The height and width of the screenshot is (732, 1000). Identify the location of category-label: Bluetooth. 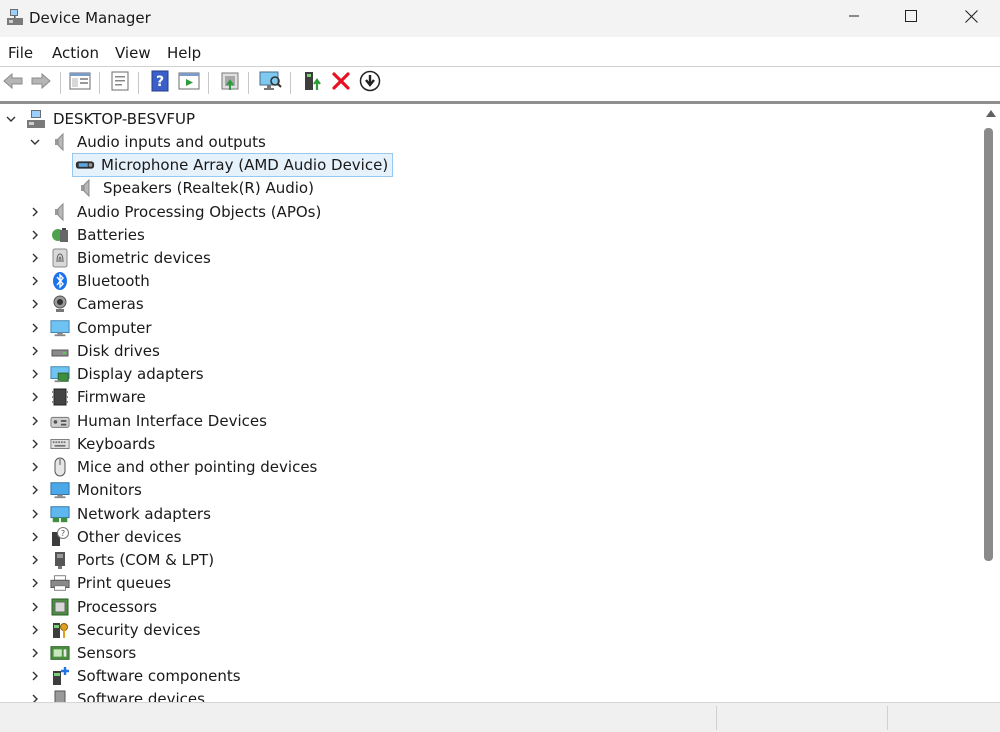
(113, 281).